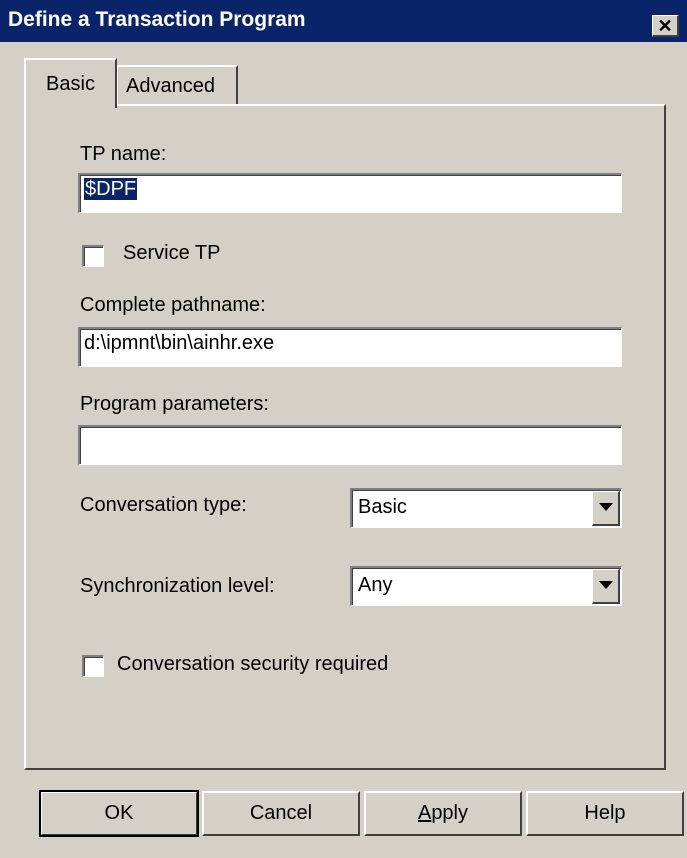  I want to click on window-title: Define a Transaction Program, so click(157, 19).